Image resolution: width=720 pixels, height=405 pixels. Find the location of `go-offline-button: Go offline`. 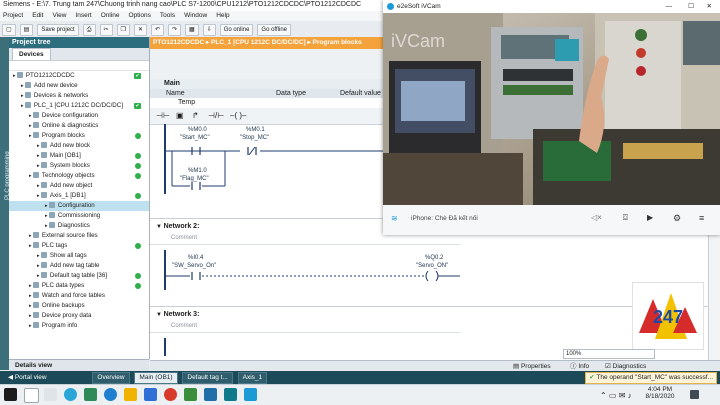

go-offline-button: Go offline is located at coordinates (274, 30).